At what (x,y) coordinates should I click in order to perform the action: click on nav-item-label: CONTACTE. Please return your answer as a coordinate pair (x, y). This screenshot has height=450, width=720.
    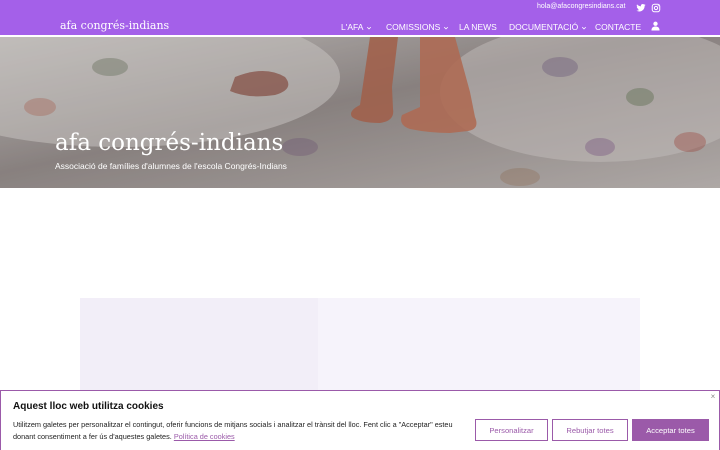
    Looking at the image, I should click on (618, 27).